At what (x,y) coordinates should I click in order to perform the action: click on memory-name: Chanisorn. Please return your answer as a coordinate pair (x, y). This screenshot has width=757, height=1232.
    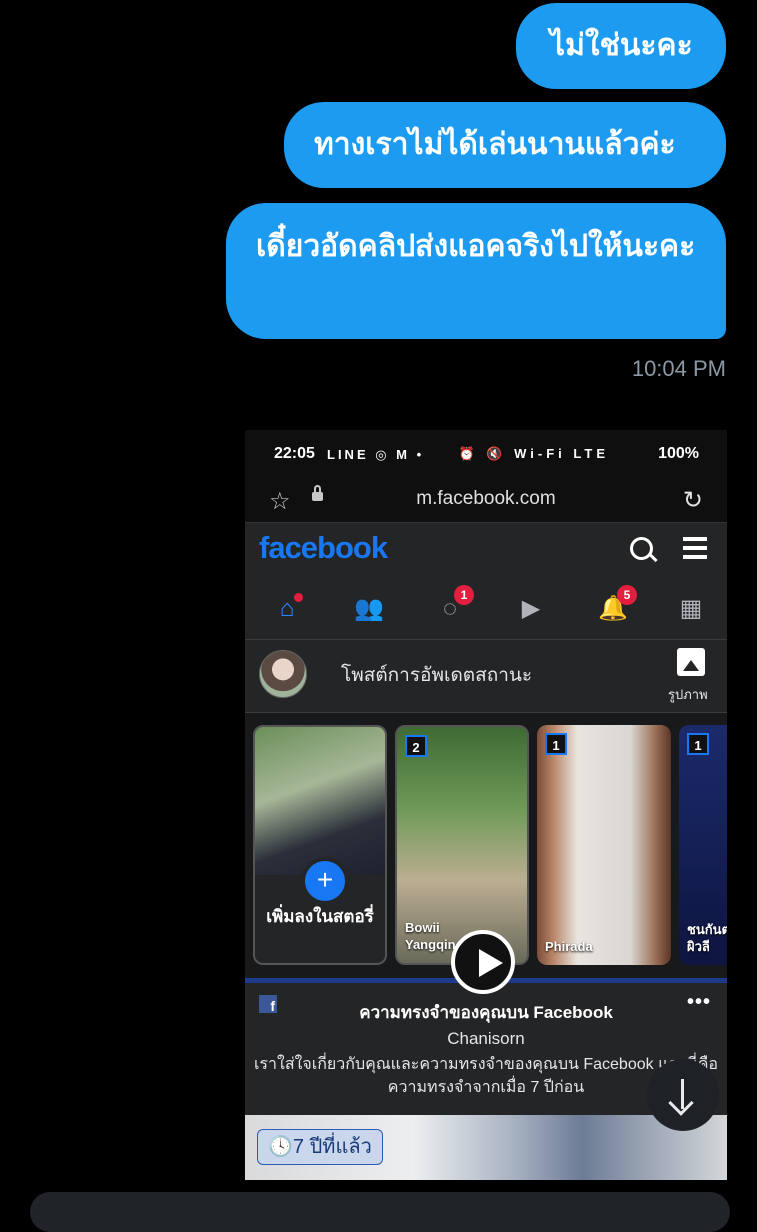
    Looking at the image, I should click on (486, 1038).